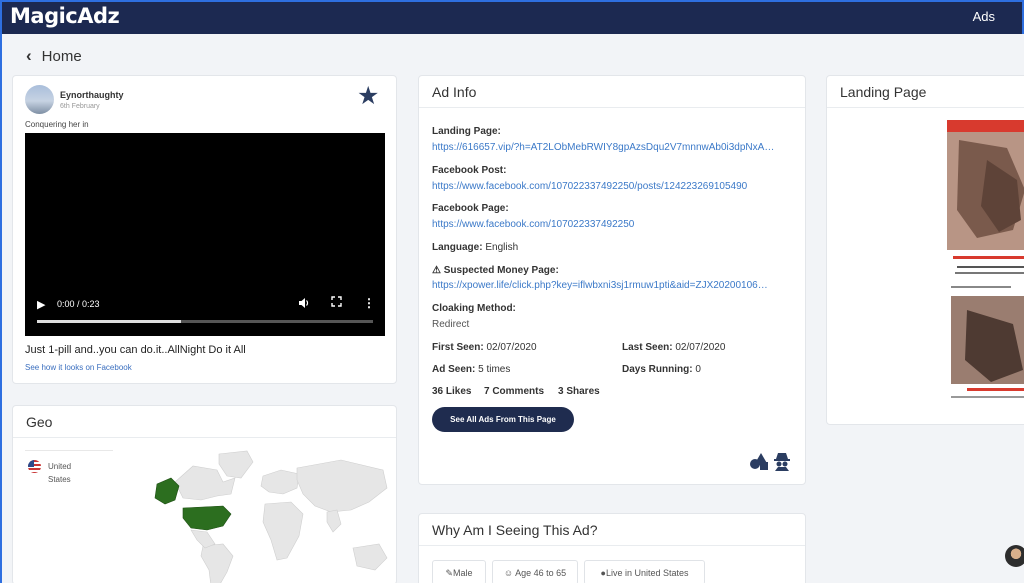 The height and width of the screenshot is (583, 1024). What do you see at coordinates (612, 92) in the screenshot?
I see `ad-info-title: Ad Info` at bounding box center [612, 92].